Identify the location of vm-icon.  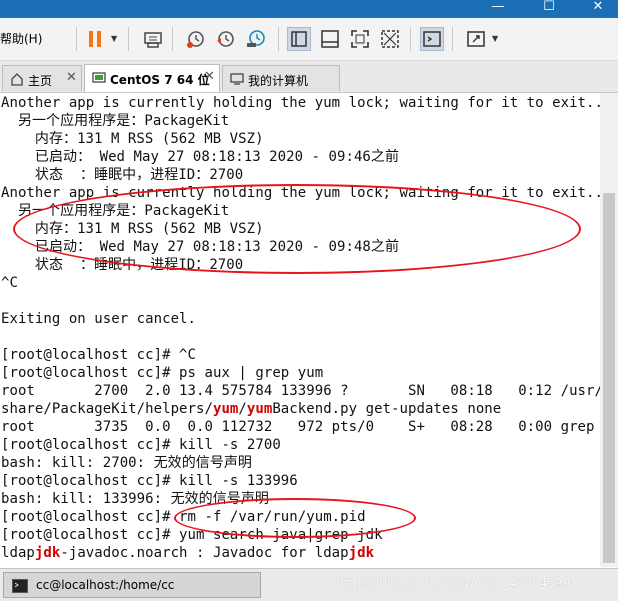
(99, 79).